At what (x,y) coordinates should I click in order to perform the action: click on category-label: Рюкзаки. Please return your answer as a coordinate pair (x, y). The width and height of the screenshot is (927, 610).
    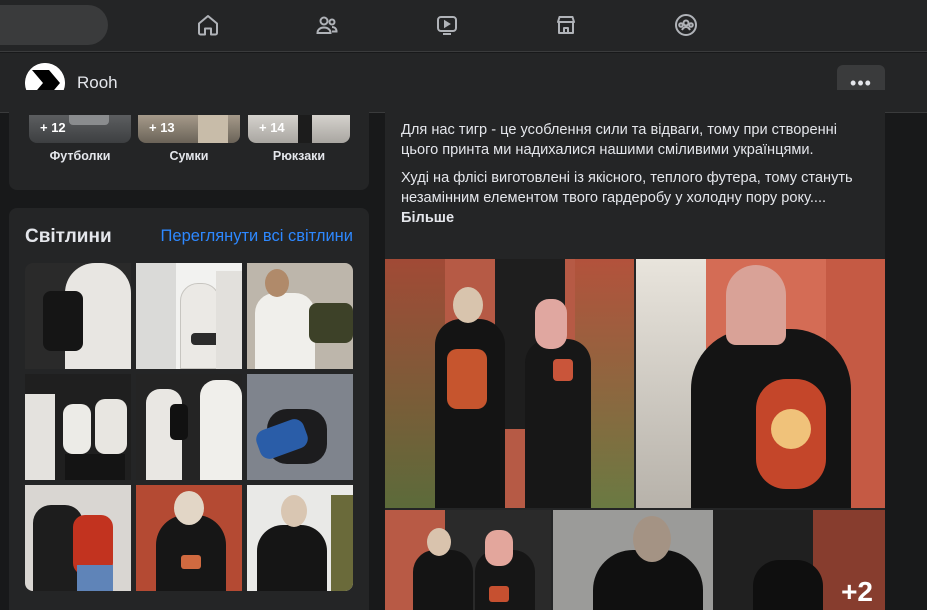
    Looking at the image, I should click on (299, 156).